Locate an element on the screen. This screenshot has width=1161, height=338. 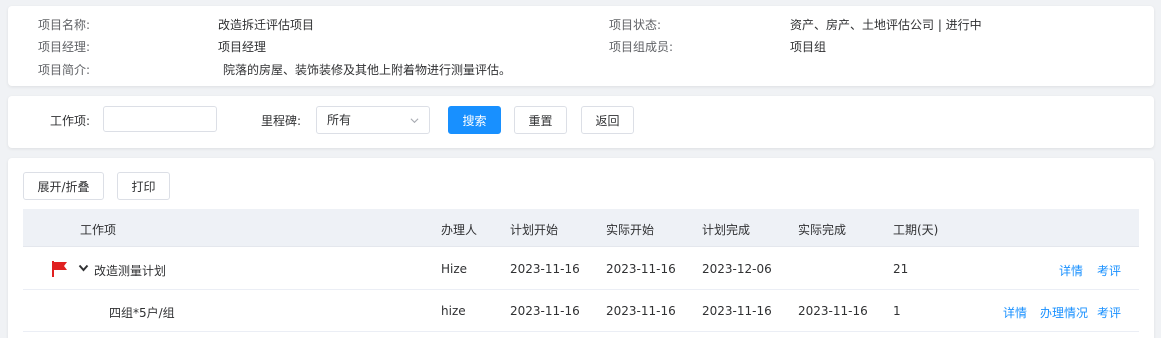
expand-collapse-button: 展开/折叠 is located at coordinates (63, 186).